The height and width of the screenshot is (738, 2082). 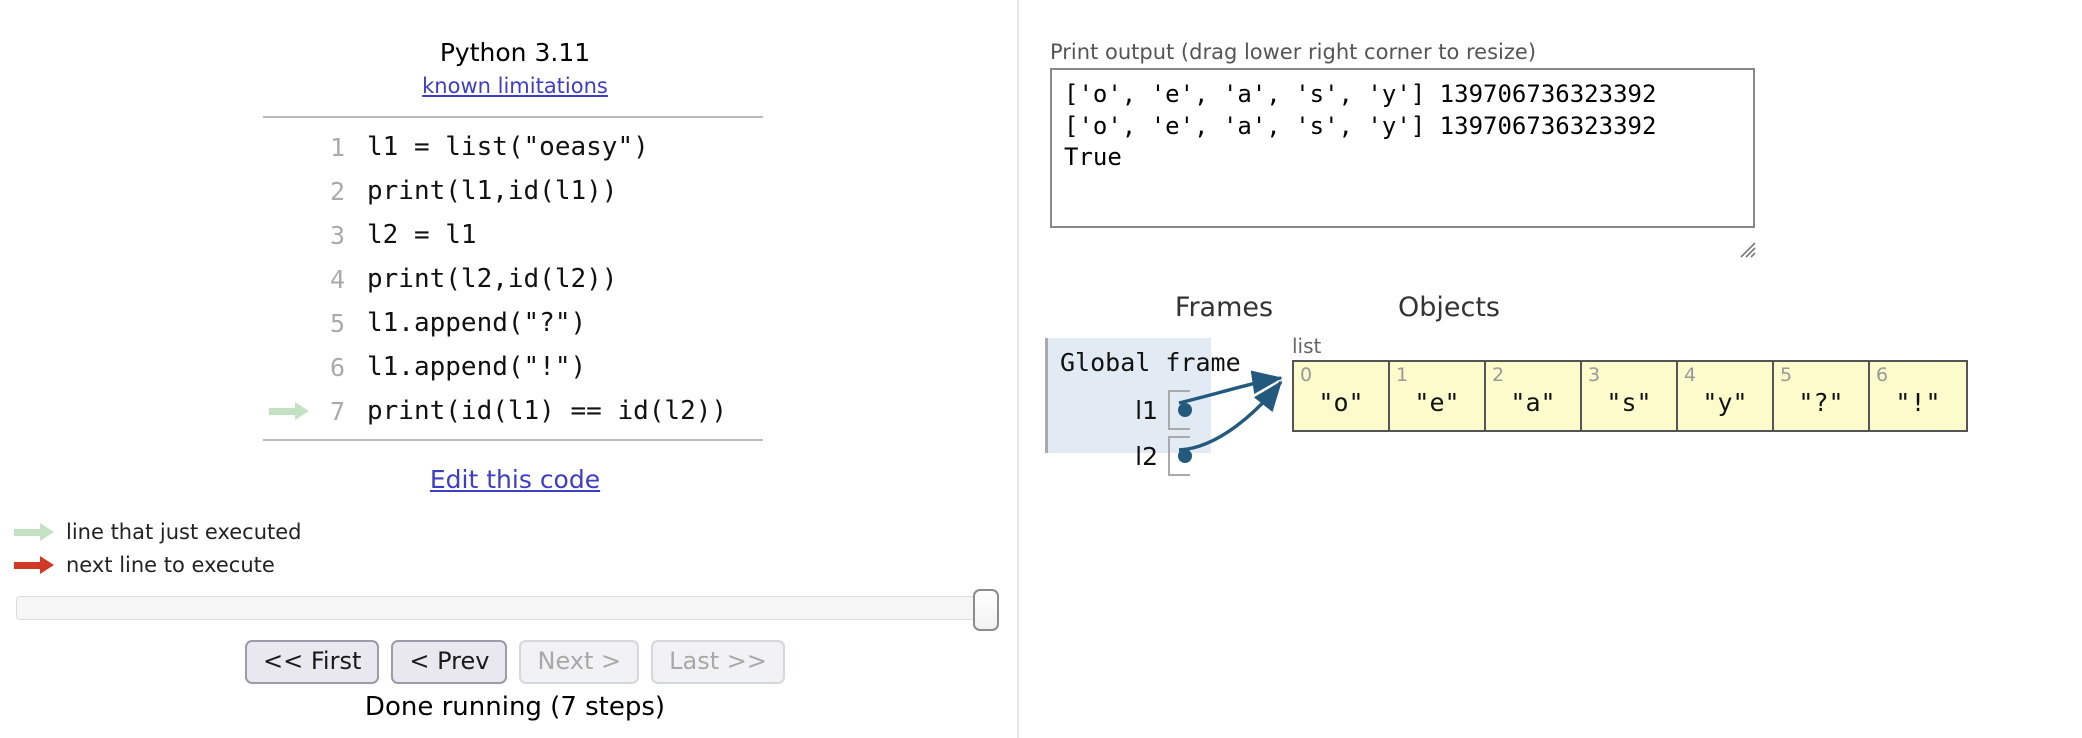 What do you see at coordinates (1146, 410) in the screenshot?
I see `variable-name: l1` at bounding box center [1146, 410].